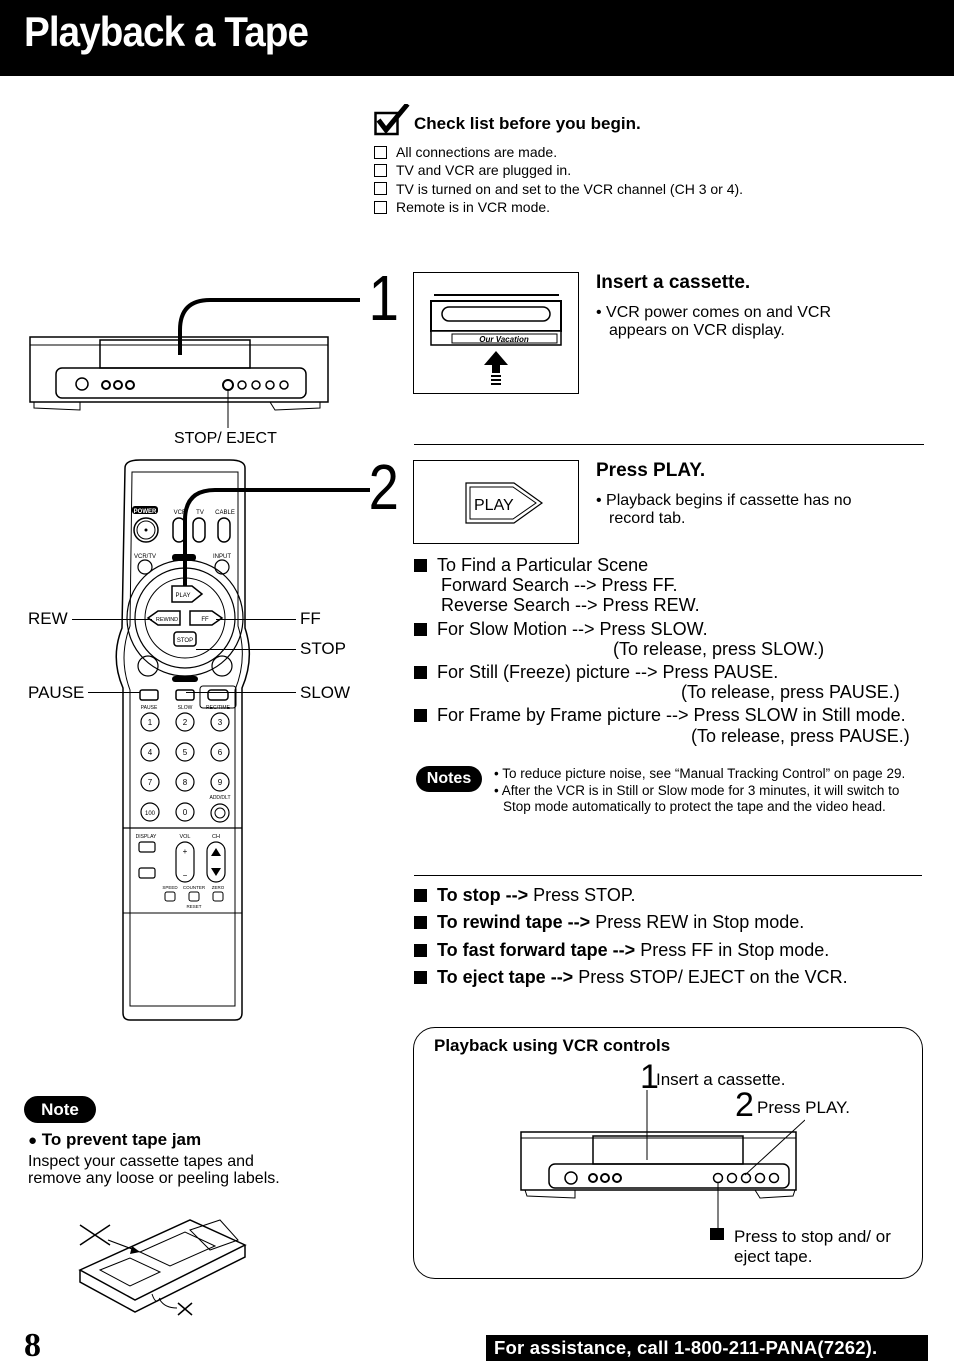 This screenshot has height=1365, width=954. Describe the element at coordinates (219, 798) in the screenshot. I see `svg-text: ADD/DLT` at that location.